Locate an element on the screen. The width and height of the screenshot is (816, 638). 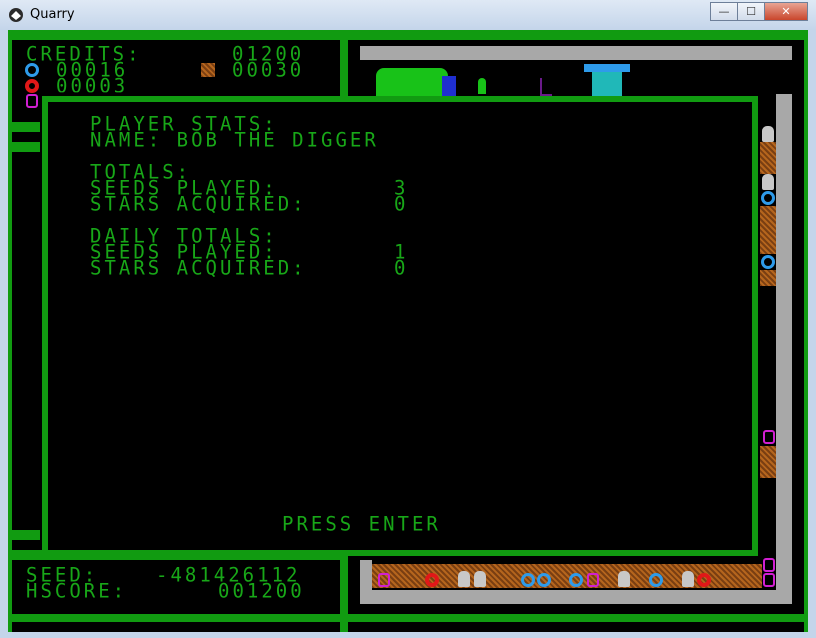
plant-sprite is located at coordinates (546, 87).